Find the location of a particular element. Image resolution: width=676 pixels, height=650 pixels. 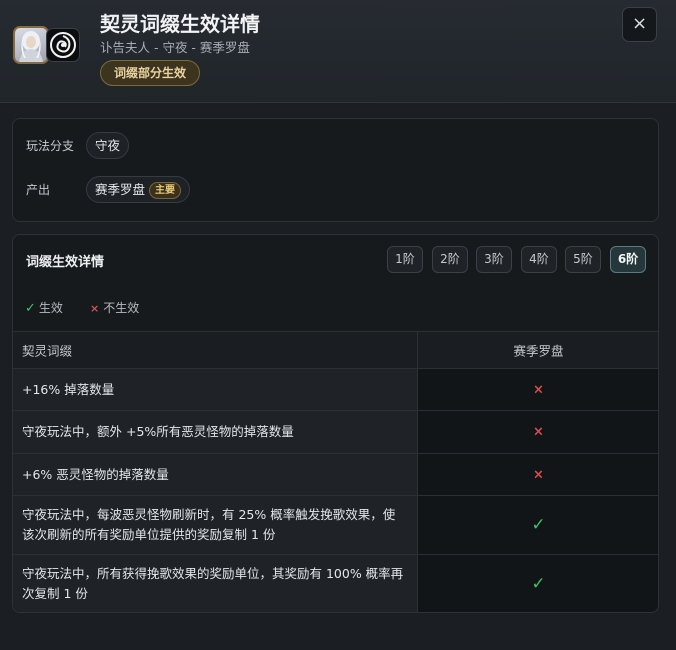

close-icon: × is located at coordinates (639, 23).